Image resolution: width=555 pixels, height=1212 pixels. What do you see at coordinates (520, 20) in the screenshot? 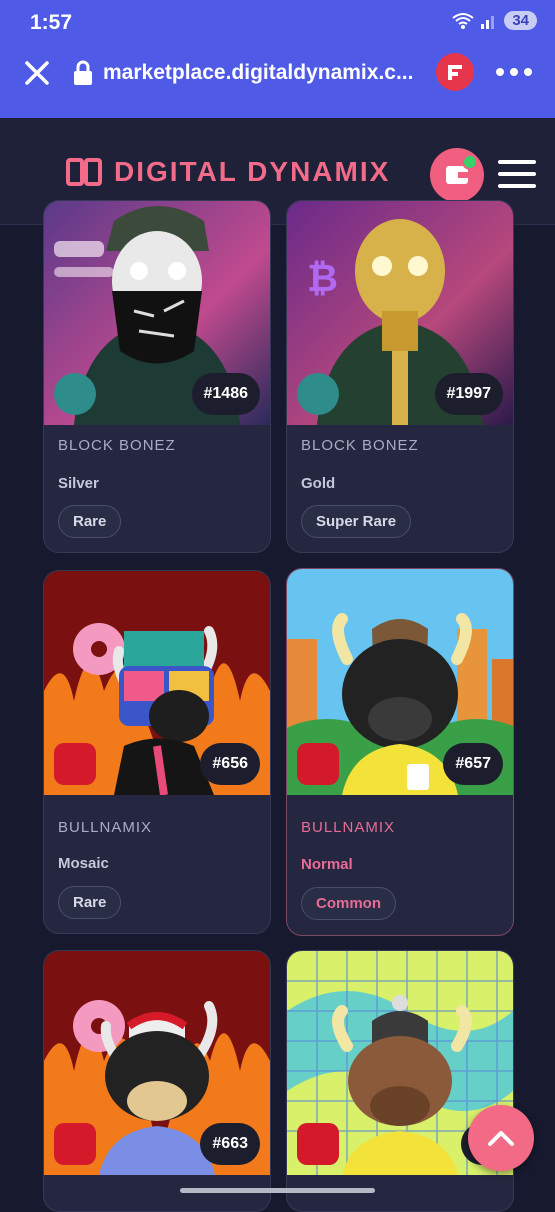
I see `battery-indicator: 34` at bounding box center [520, 20].